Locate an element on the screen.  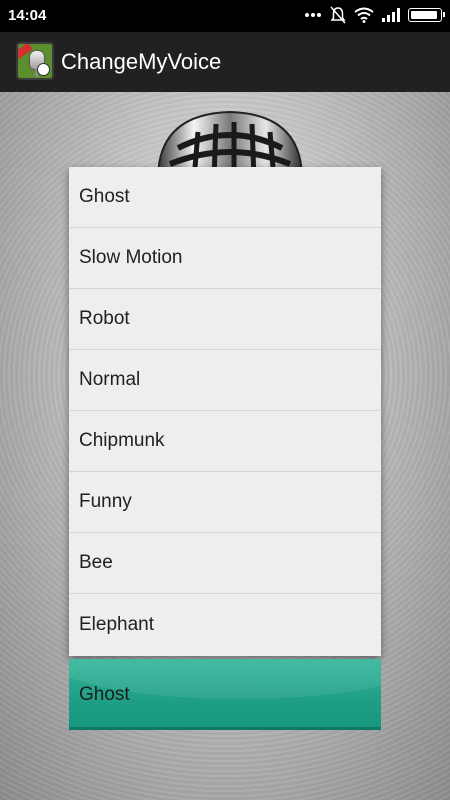
status-icons is located at coordinates (374, 15).